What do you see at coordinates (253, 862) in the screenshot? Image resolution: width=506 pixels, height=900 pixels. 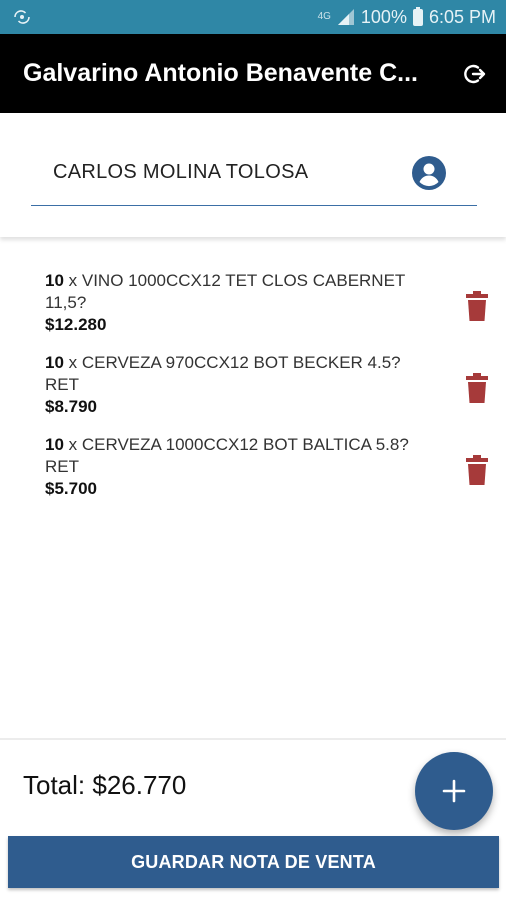 I see `save-sale-note-button: GUARDAR NOTA DE VENTA` at bounding box center [253, 862].